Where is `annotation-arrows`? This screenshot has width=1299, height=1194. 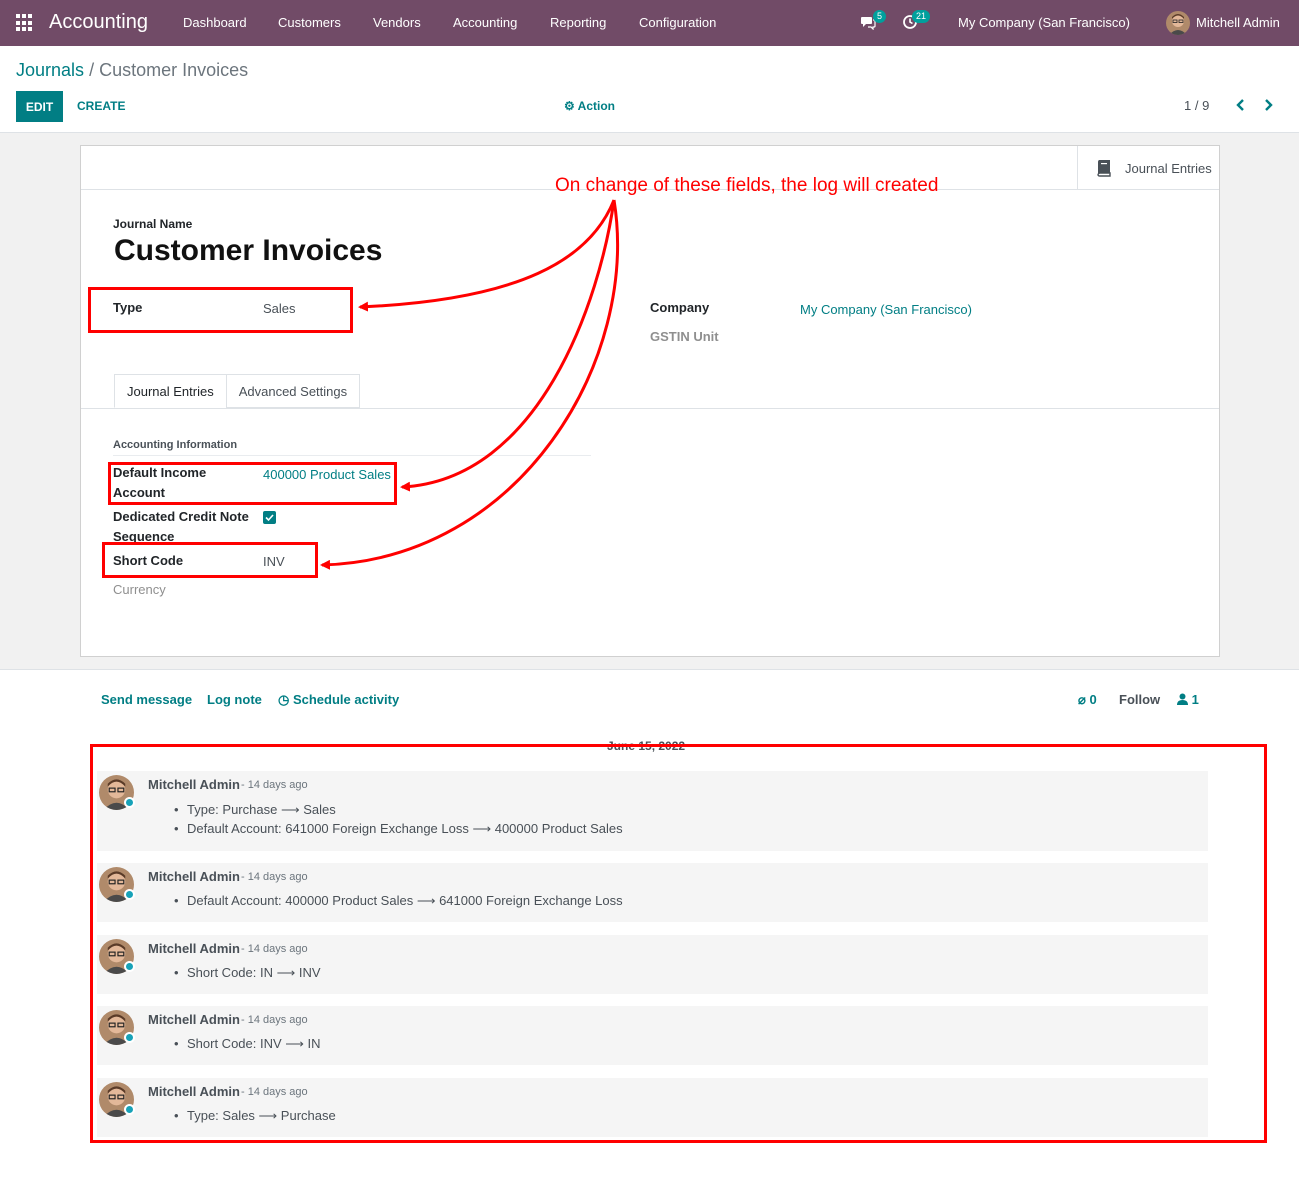 annotation-arrows is located at coordinates (469, 384).